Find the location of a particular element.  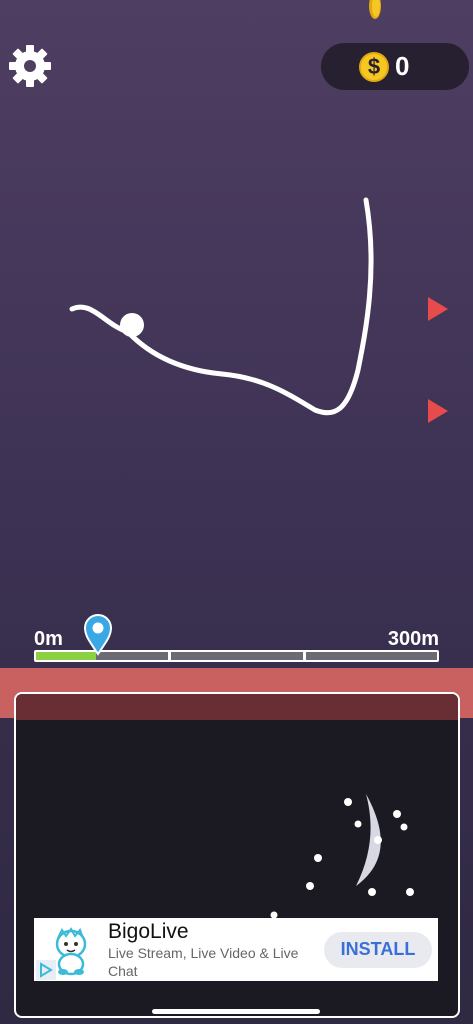

progress-start-label: 0m is located at coordinates (48, 639).